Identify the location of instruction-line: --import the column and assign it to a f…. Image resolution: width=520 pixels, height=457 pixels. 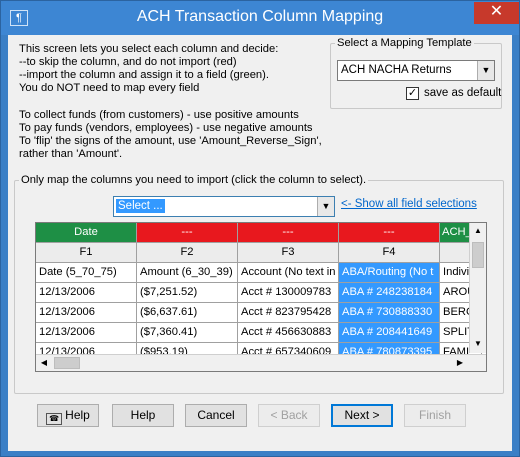
(144, 75).